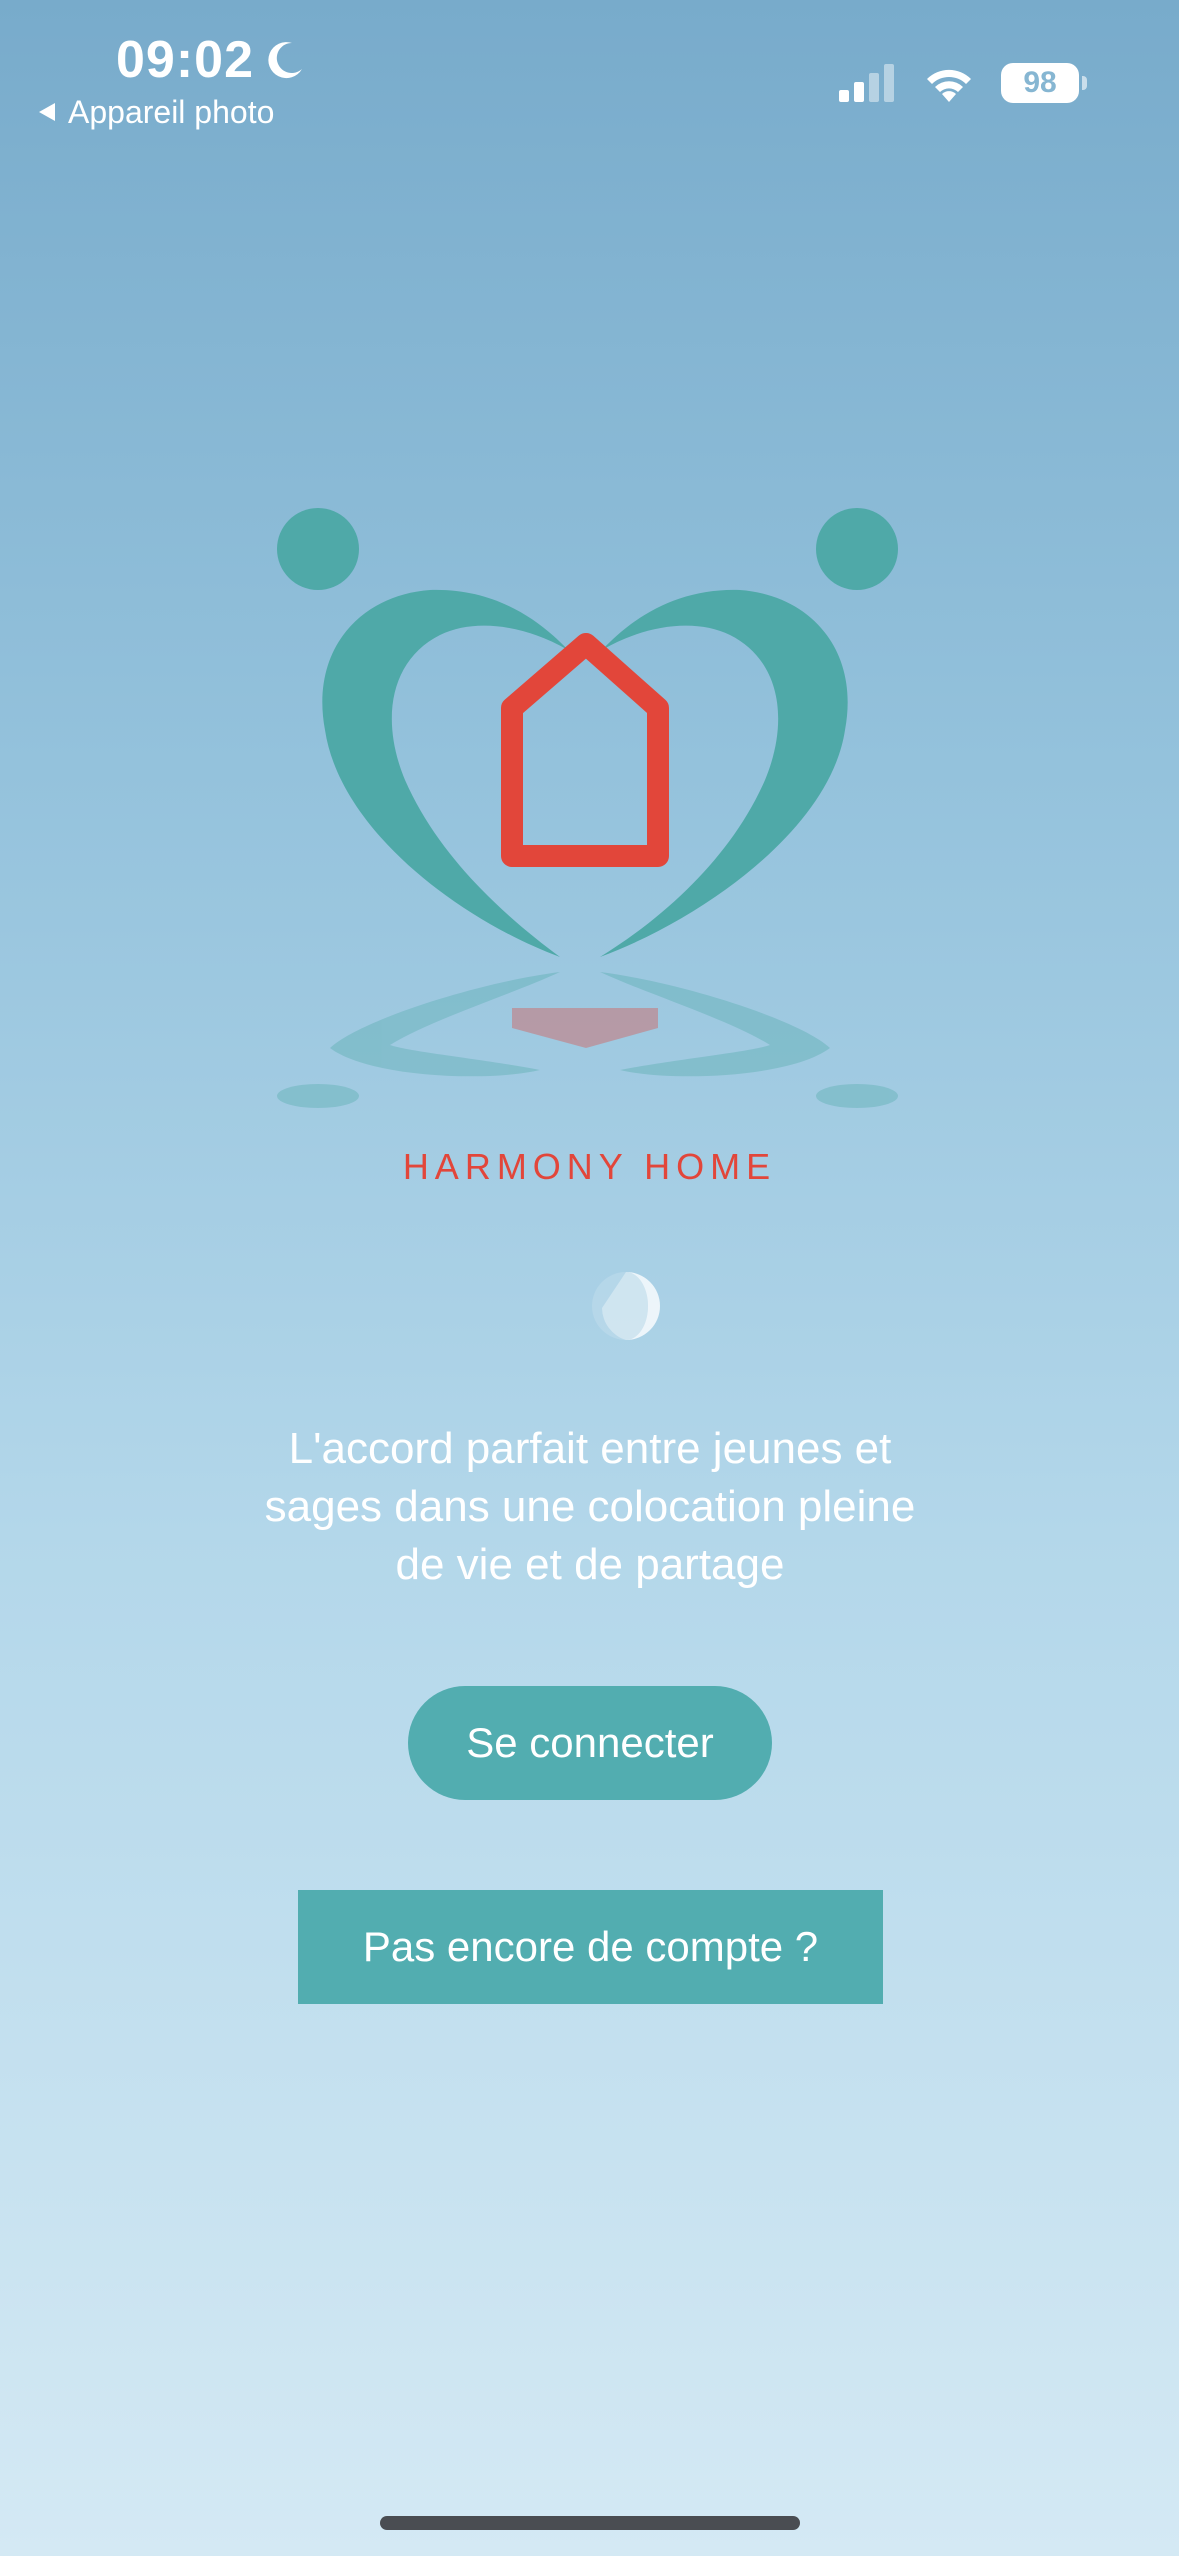 This screenshot has height=2556, width=1179. Describe the element at coordinates (185, 60) in the screenshot. I see `status-time-text: 09:02` at that location.